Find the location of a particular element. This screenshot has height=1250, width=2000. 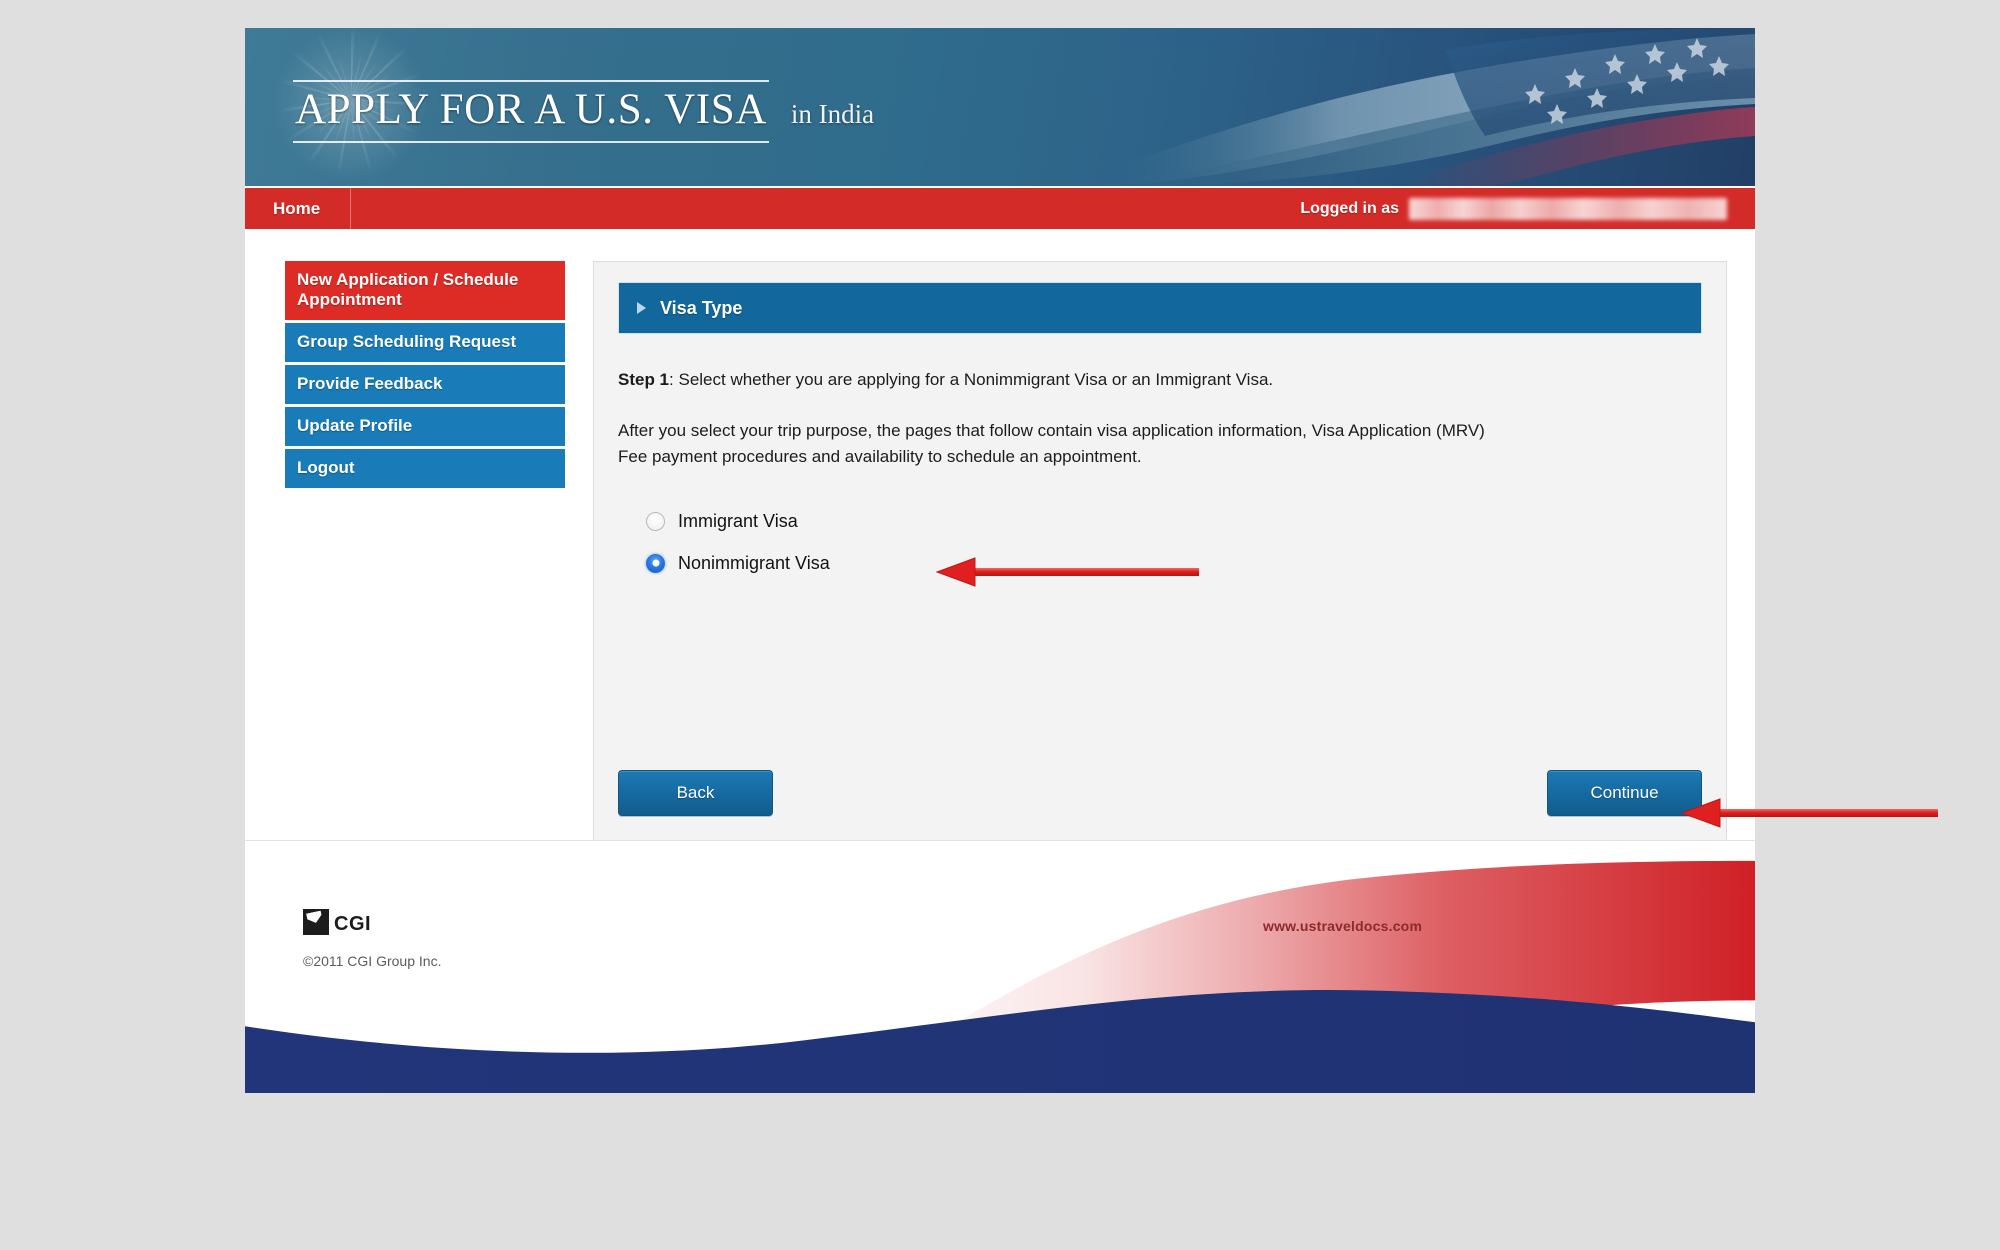

banner-title-block: APPLY FOR A U.S. VISA in India is located at coordinates (583, 111).